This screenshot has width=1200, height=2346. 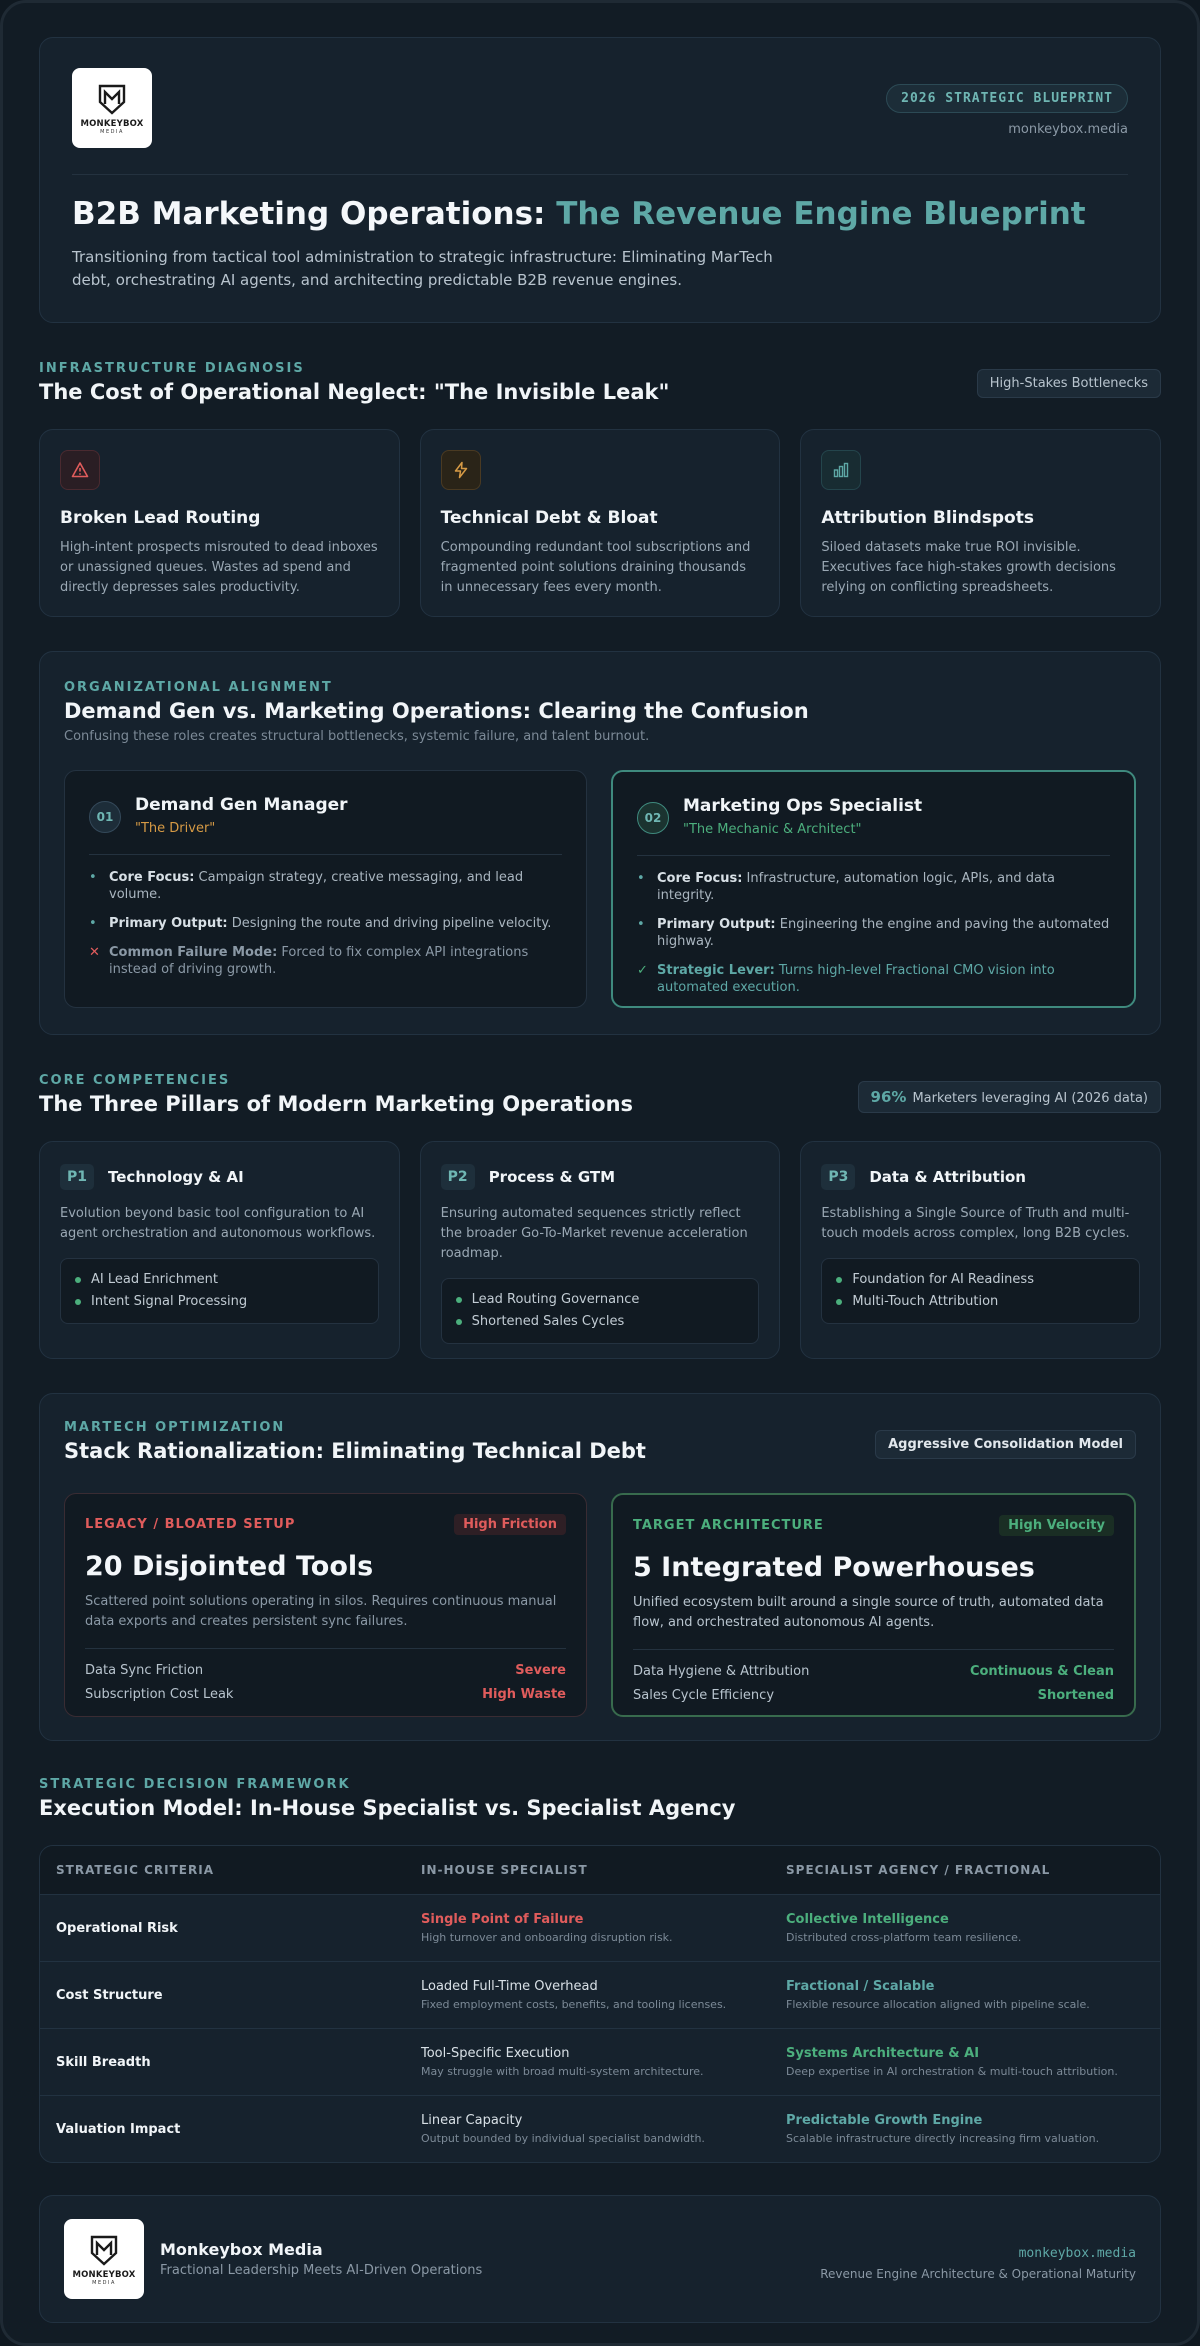 I want to click on target-headline: 5 Integrated Powerhouses, so click(x=834, y=1567).